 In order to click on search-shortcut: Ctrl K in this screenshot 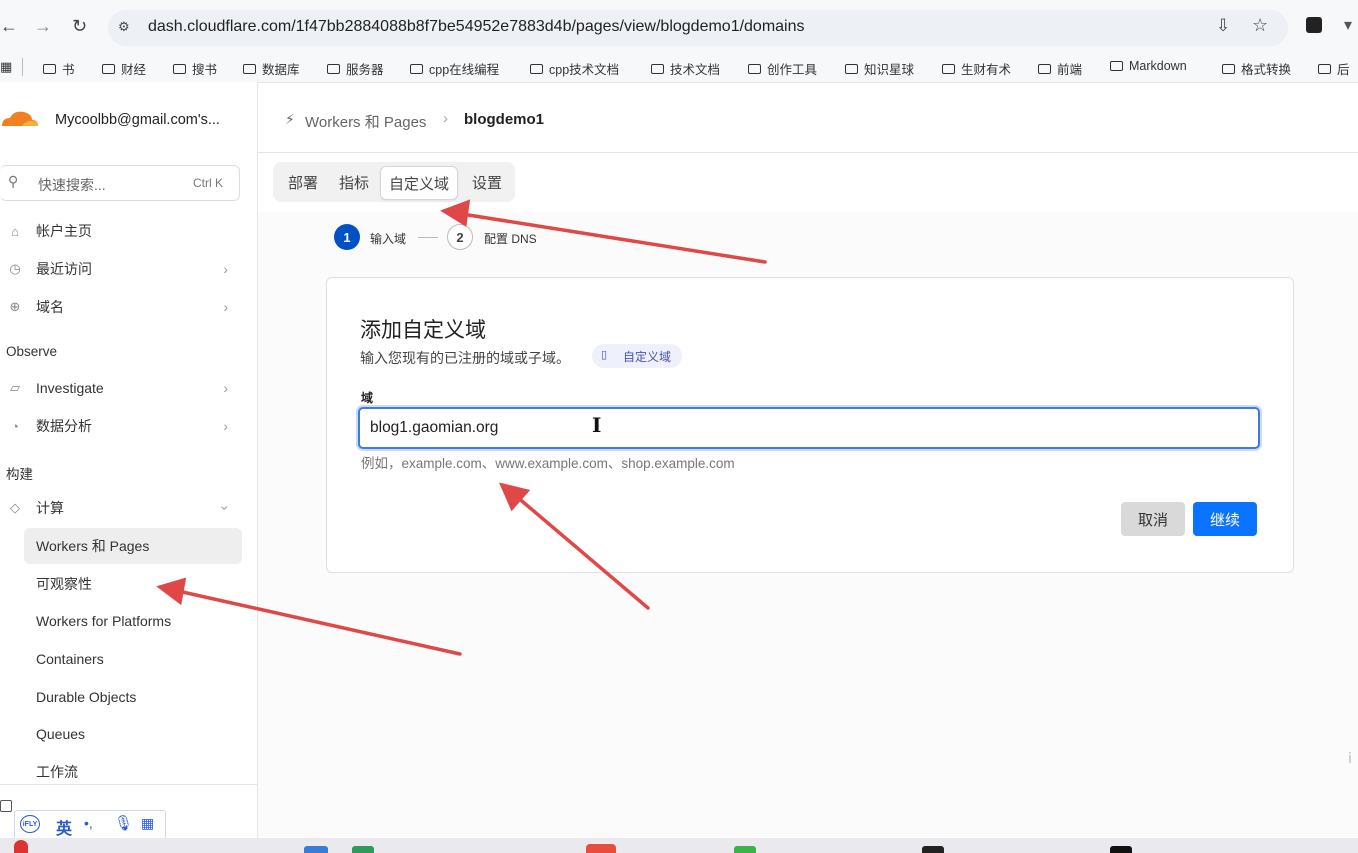, I will do `click(208, 183)`.